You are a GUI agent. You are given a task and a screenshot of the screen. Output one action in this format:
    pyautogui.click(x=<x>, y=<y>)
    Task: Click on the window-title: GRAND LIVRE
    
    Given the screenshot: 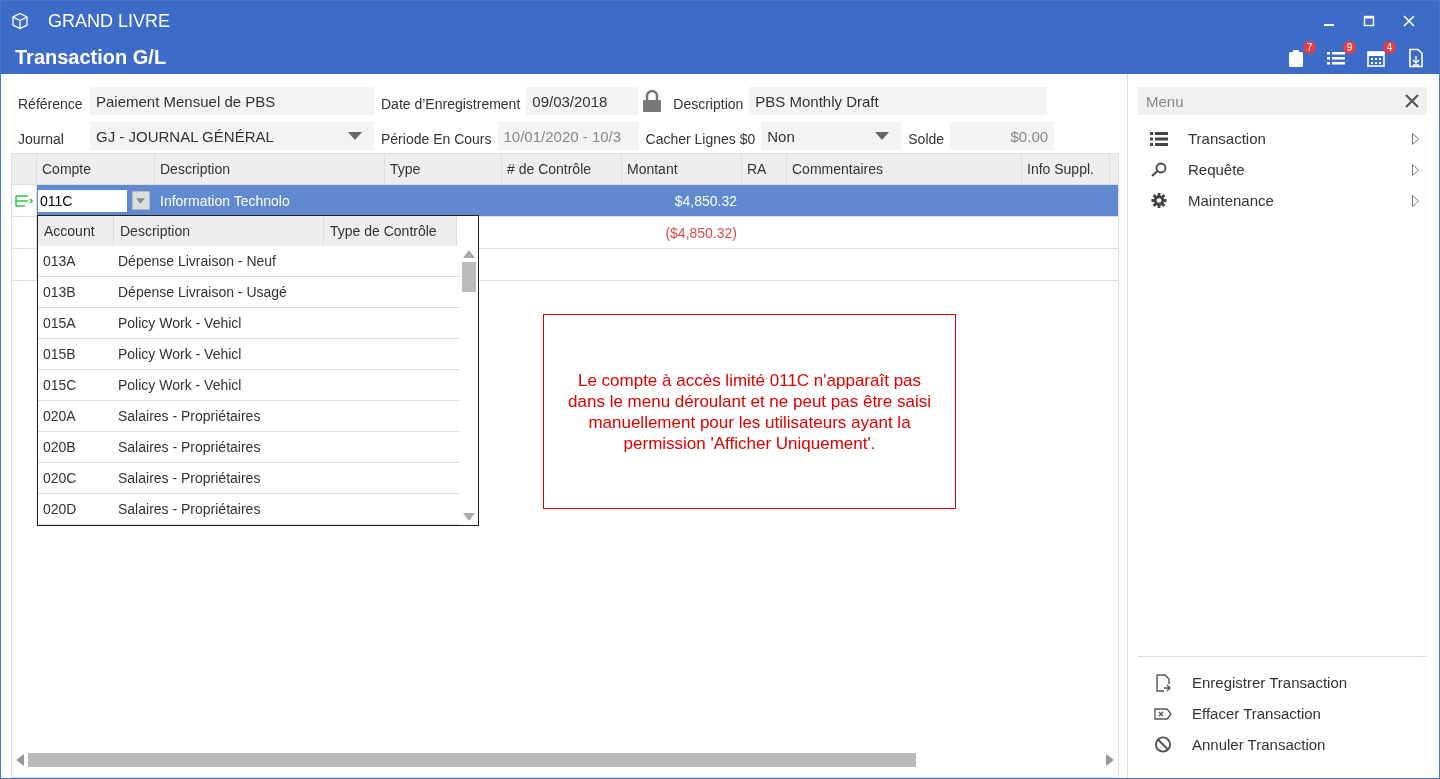 What is the action you would take?
    pyautogui.click(x=109, y=21)
    